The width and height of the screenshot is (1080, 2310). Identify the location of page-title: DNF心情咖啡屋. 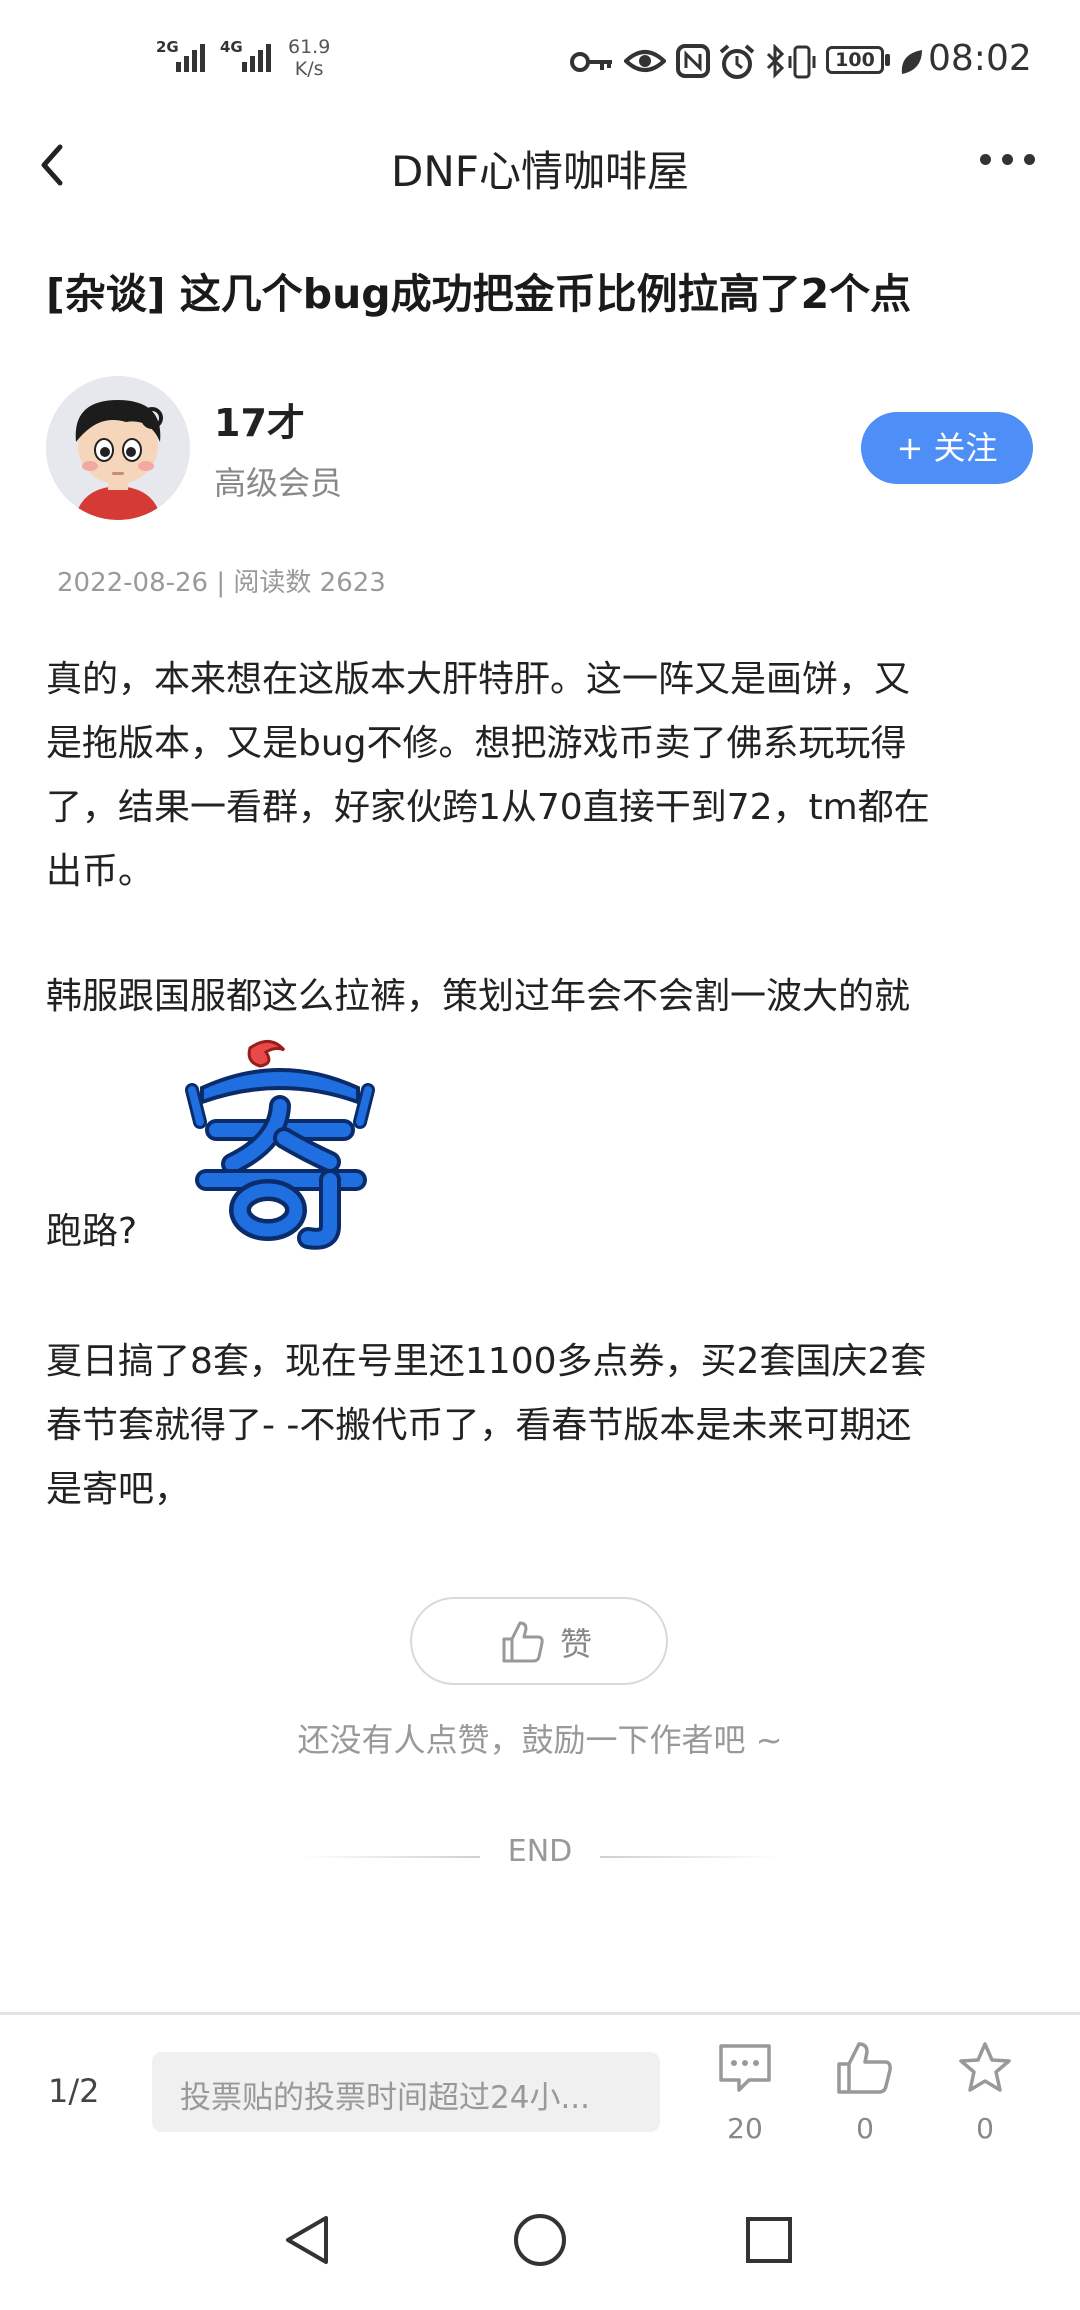
(540, 171).